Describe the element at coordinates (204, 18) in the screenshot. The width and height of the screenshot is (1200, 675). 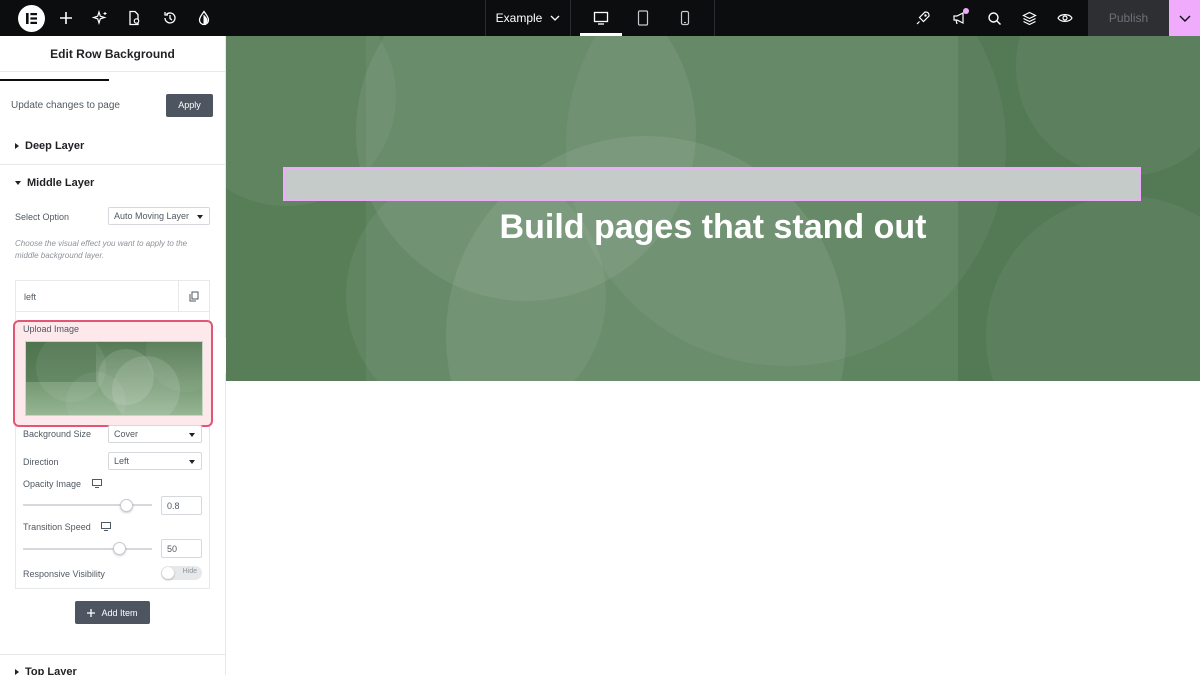
I see `site-settings-drop-icon` at that location.